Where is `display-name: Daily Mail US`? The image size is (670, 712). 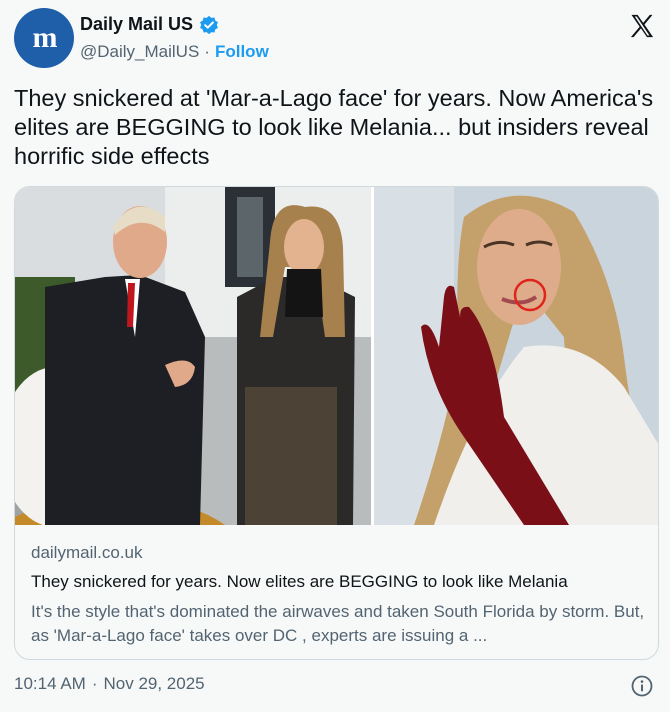 display-name: Daily Mail US is located at coordinates (136, 24).